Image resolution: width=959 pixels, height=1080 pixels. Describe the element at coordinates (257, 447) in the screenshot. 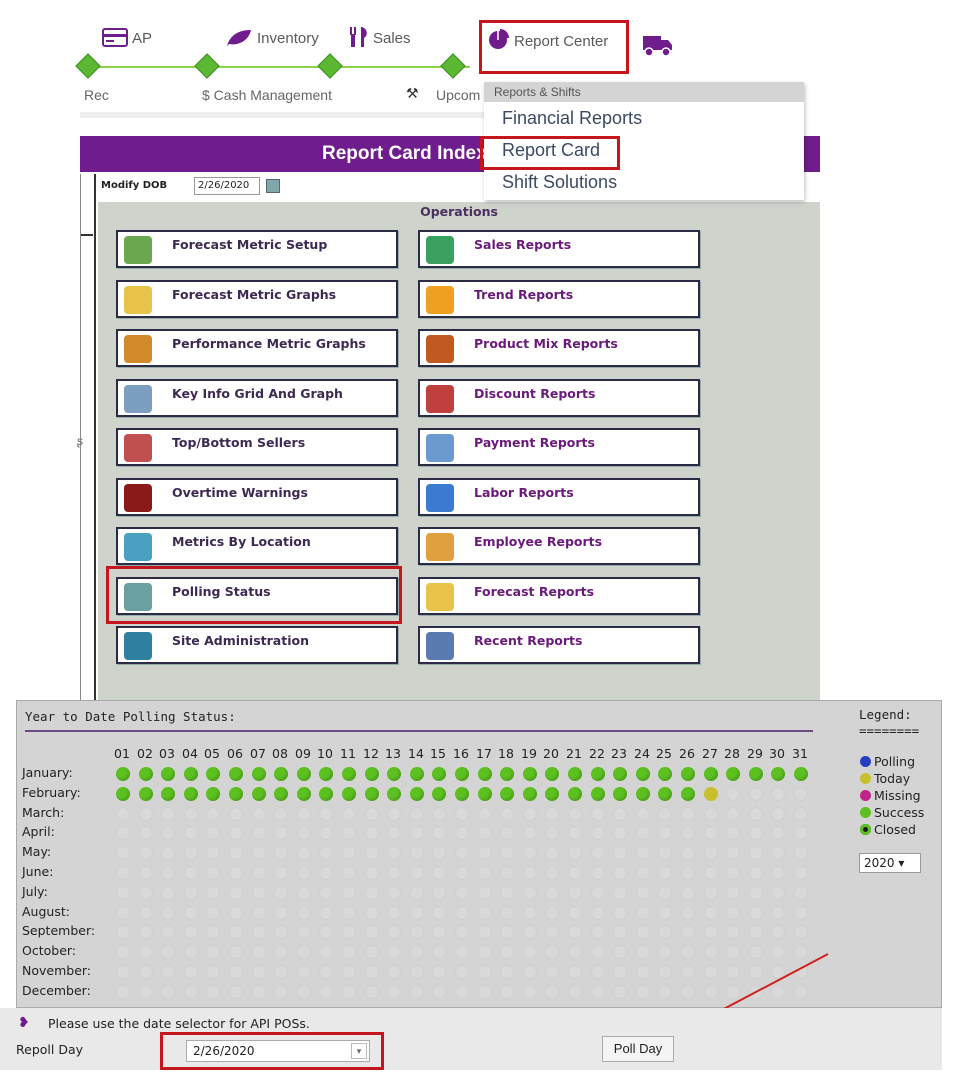

I see `tile-top-bottom-sellers: Top/Bottom Sellers` at that location.